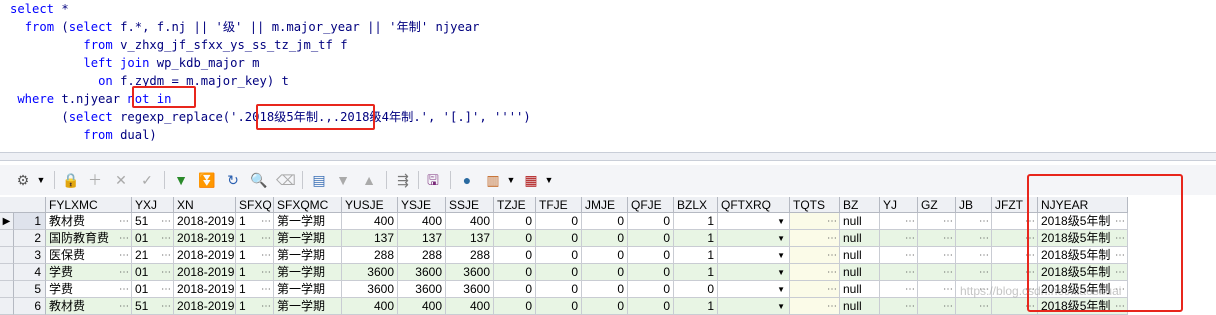  Describe the element at coordinates (308, 205) in the screenshot. I see `column-header-sfxqmc: SFXQMC` at that location.